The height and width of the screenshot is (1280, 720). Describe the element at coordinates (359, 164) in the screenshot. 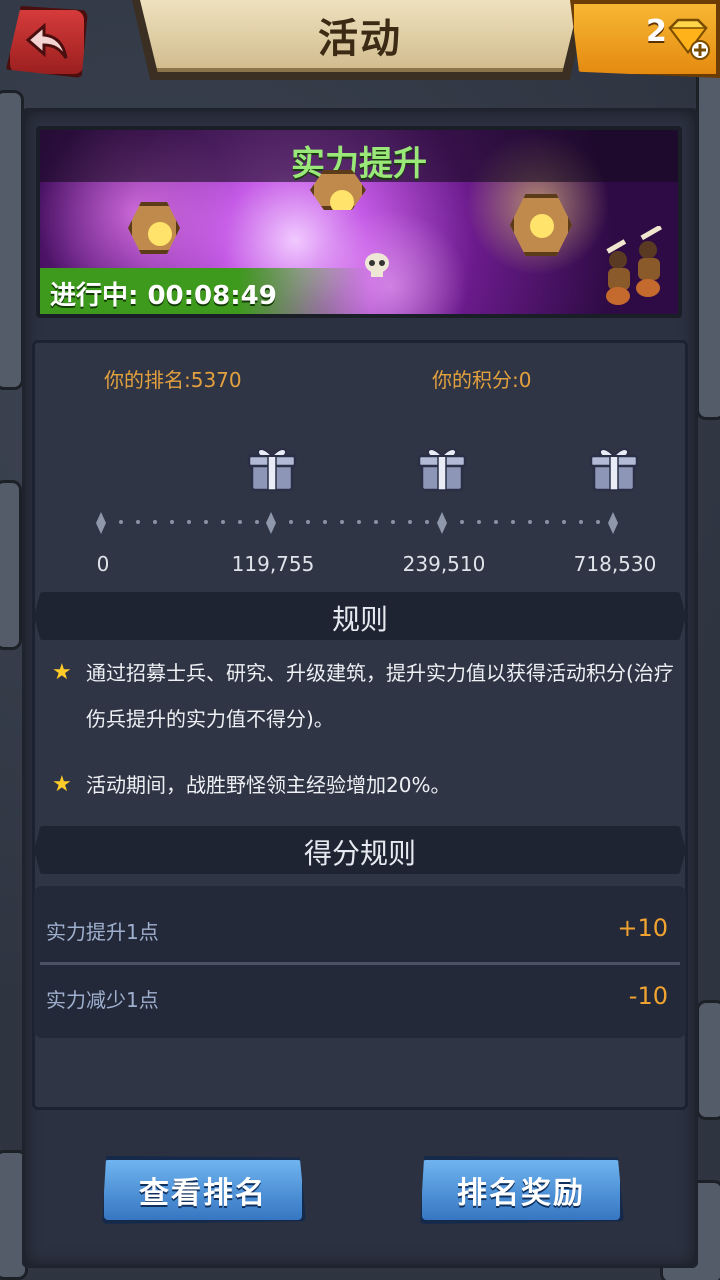

I see `banner-title: 实力提升` at that location.